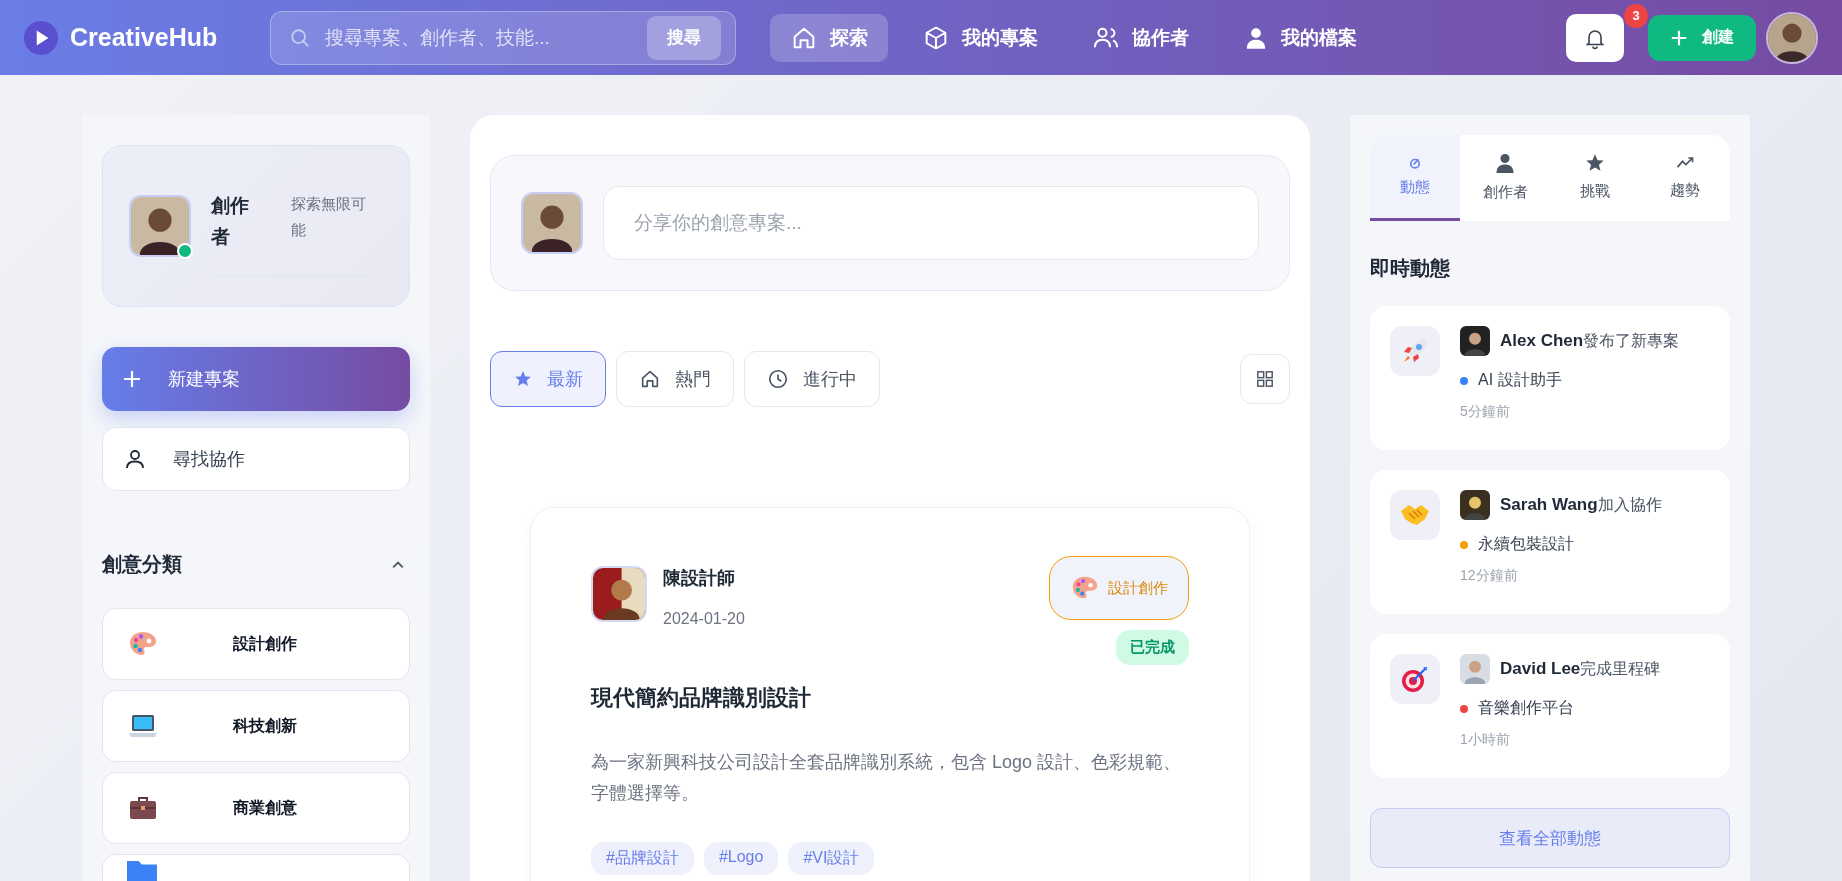 This screenshot has height=881, width=1842. I want to click on project-name: 音樂創作平台, so click(1526, 708).